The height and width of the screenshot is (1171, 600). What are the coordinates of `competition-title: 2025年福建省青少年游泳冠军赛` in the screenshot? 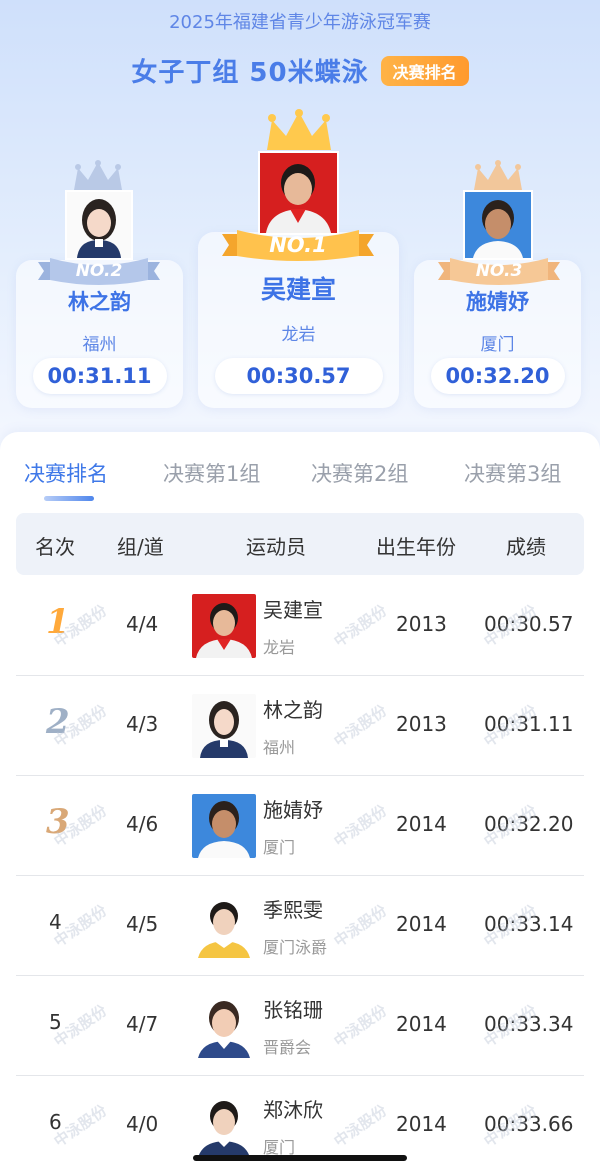 It's located at (300, 22).